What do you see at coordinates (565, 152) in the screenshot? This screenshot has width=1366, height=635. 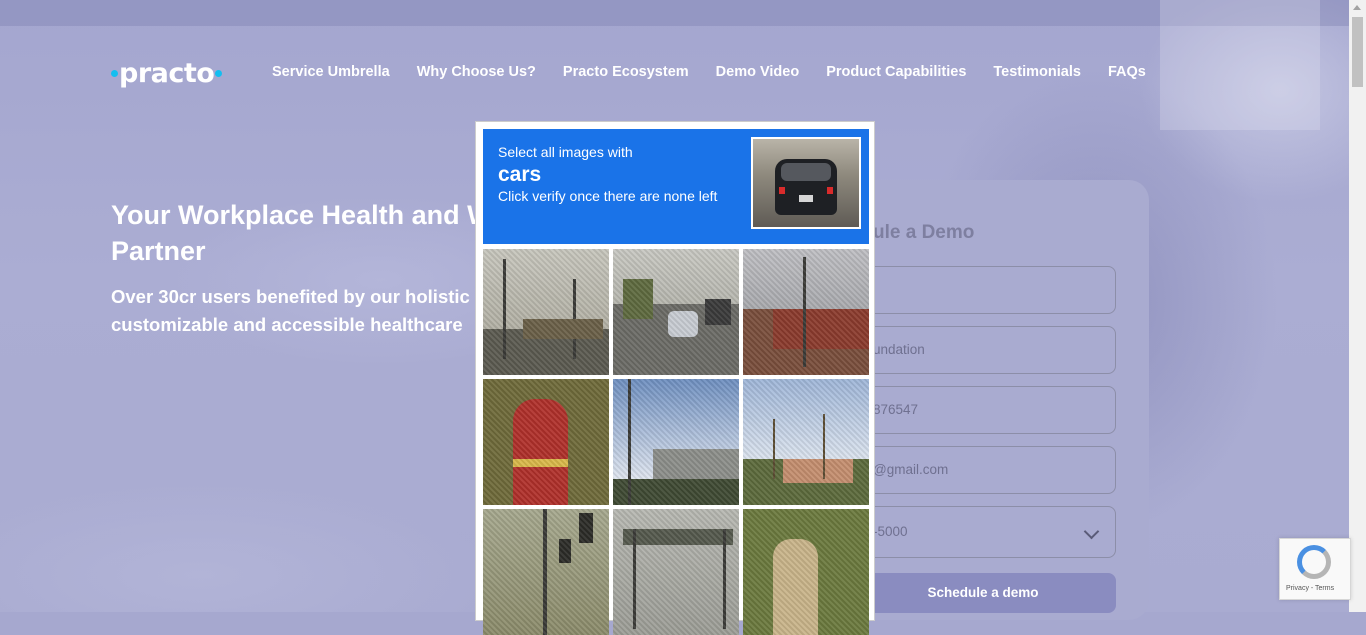 I see `captcha-instruction: Select all images with` at bounding box center [565, 152].